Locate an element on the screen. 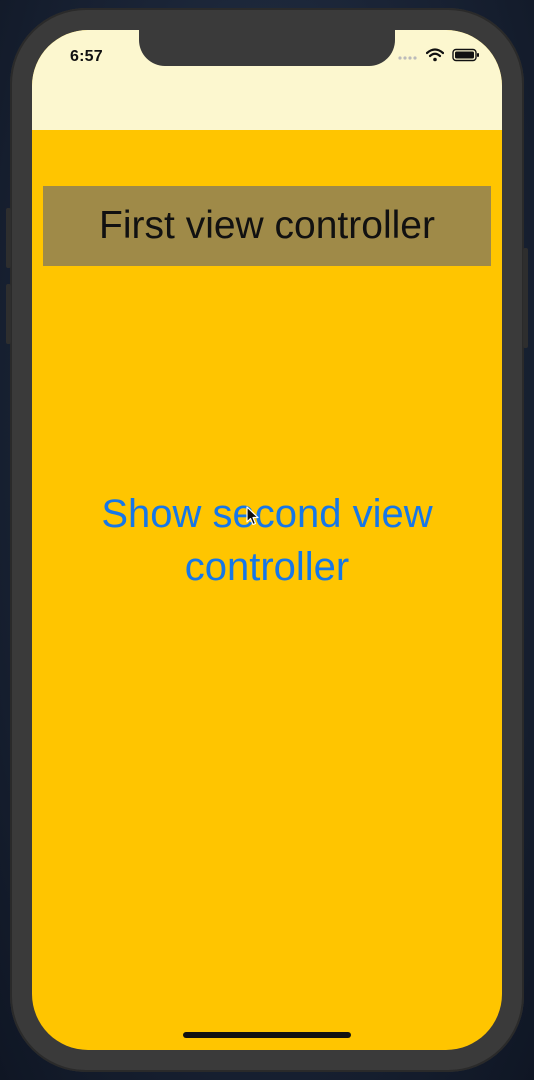 This screenshot has width=534, height=1080. wifi-icon is located at coordinates (435, 57).